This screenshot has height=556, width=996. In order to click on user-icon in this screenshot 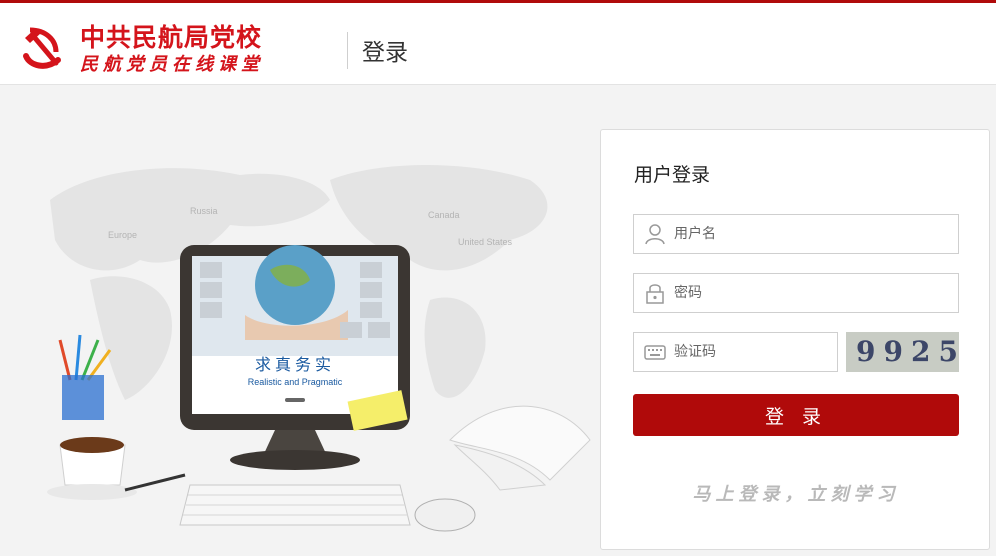, I will do `click(655, 234)`.